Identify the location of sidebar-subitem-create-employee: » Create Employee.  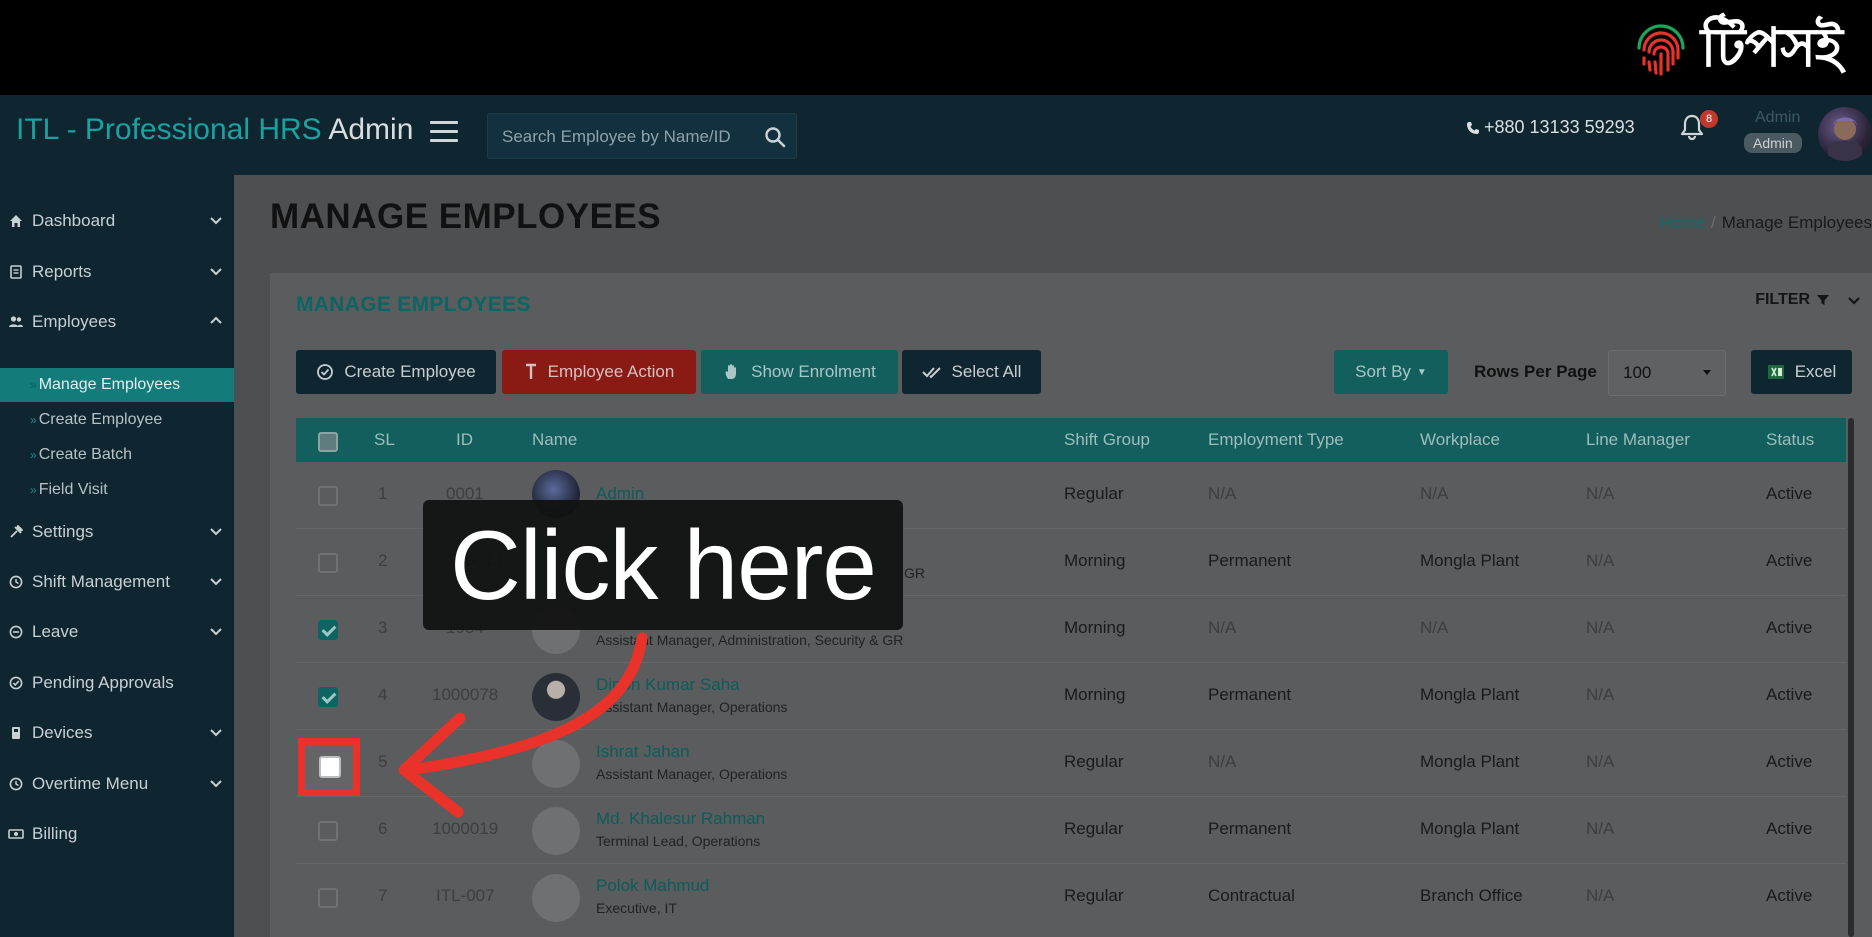
(117, 420).